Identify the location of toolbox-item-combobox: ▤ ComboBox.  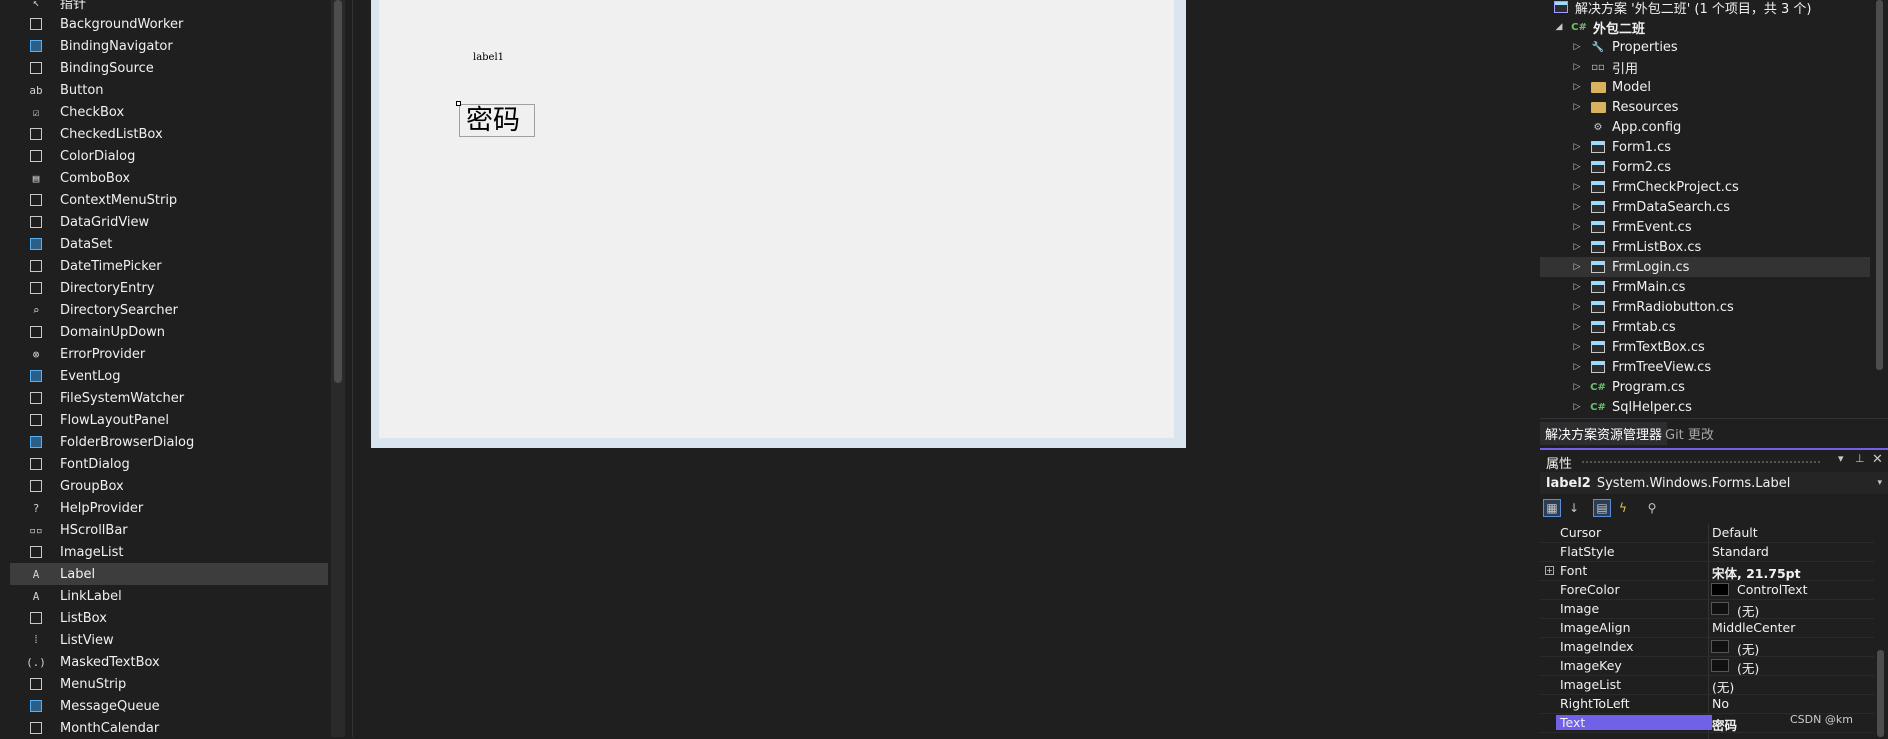
(169, 178).